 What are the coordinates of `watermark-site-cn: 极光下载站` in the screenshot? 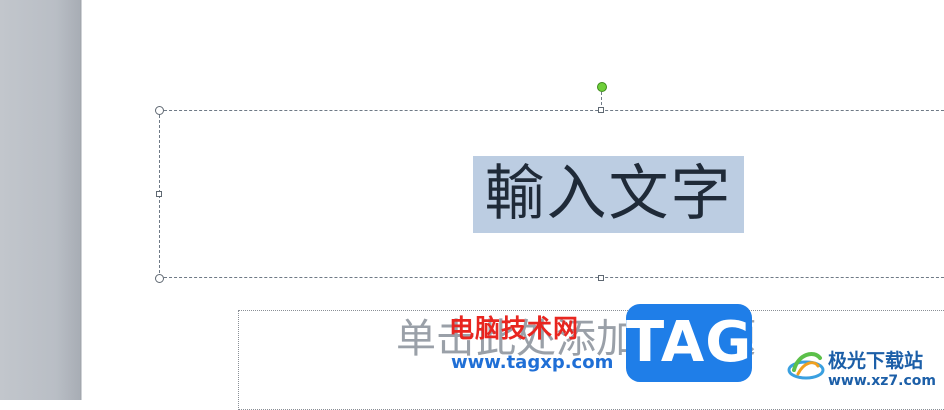 It's located at (876, 361).